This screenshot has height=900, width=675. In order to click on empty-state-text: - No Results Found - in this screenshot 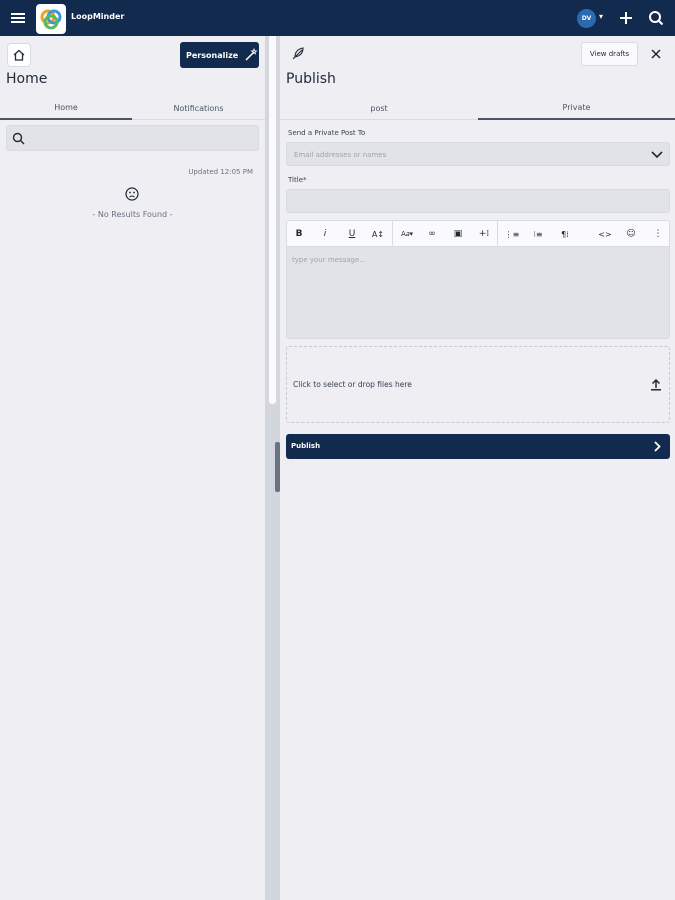, I will do `click(132, 214)`.